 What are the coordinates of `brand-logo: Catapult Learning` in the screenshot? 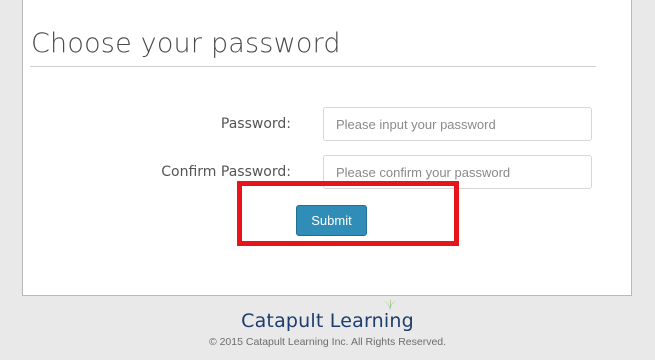 It's located at (327, 315).